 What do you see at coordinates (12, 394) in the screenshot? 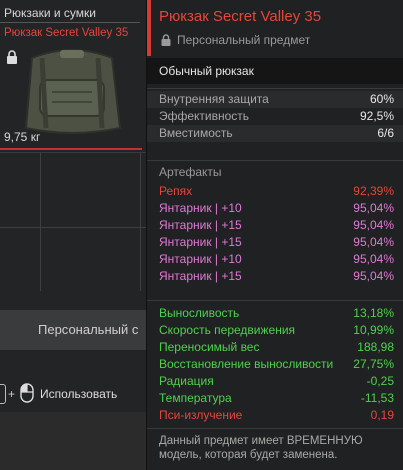
I see `plus-label: +` at bounding box center [12, 394].